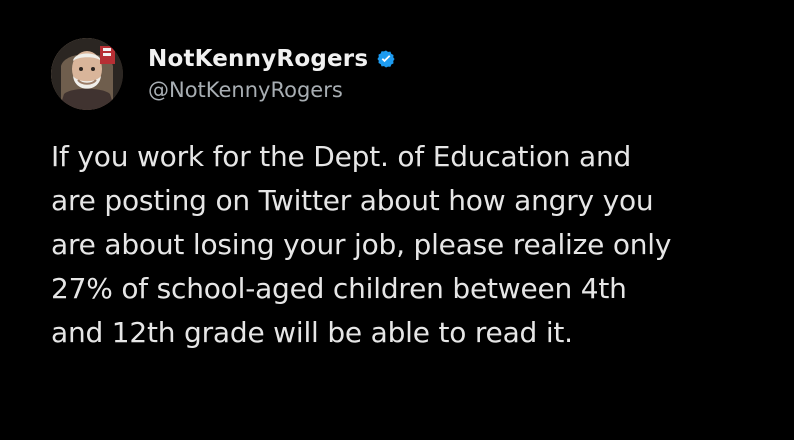  What do you see at coordinates (386, 59) in the screenshot?
I see `verified-badge-icon` at bounding box center [386, 59].